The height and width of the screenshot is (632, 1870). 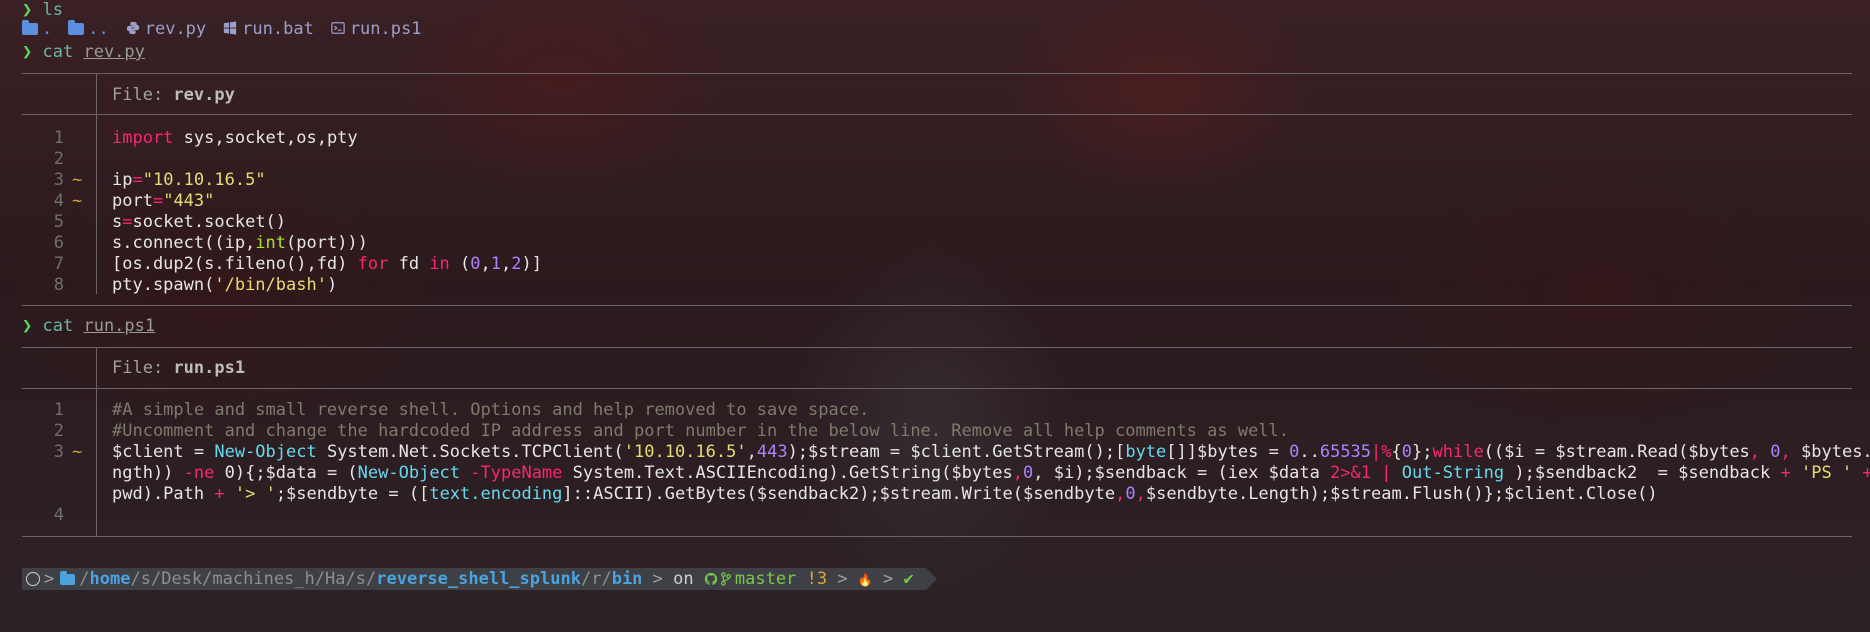 What do you see at coordinates (132, 28) in the screenshot?
I see `python-icon` at bounding box center [132, 28].